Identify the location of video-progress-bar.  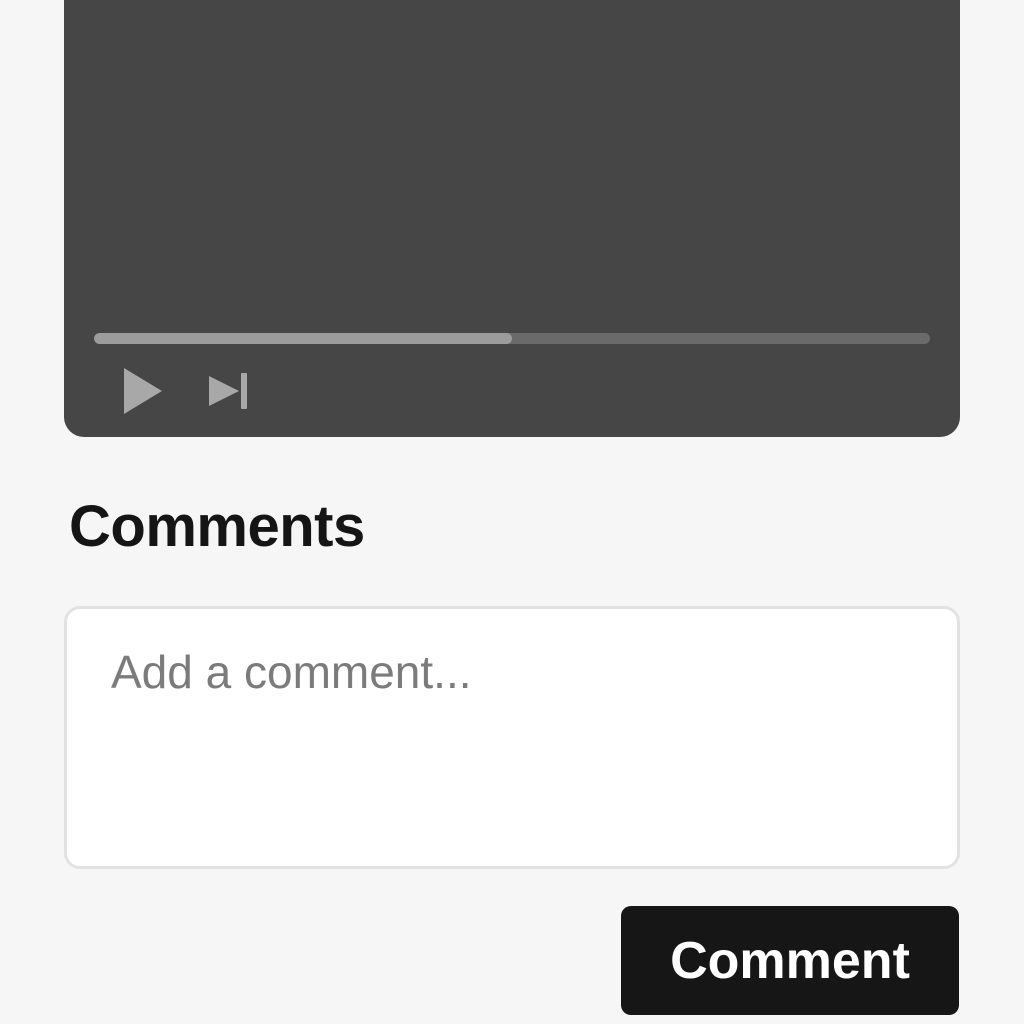
(512, 338).